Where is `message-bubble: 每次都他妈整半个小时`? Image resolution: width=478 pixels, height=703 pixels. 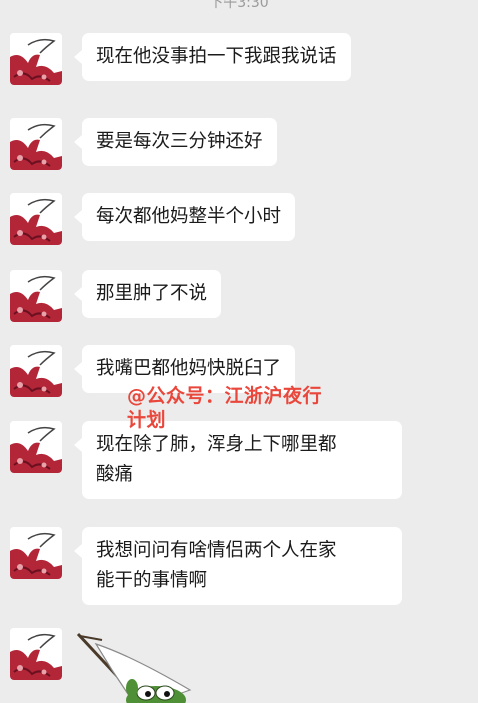
message-bubble: 每次都他妈整半个小时 is located at coordinates (184, 217).